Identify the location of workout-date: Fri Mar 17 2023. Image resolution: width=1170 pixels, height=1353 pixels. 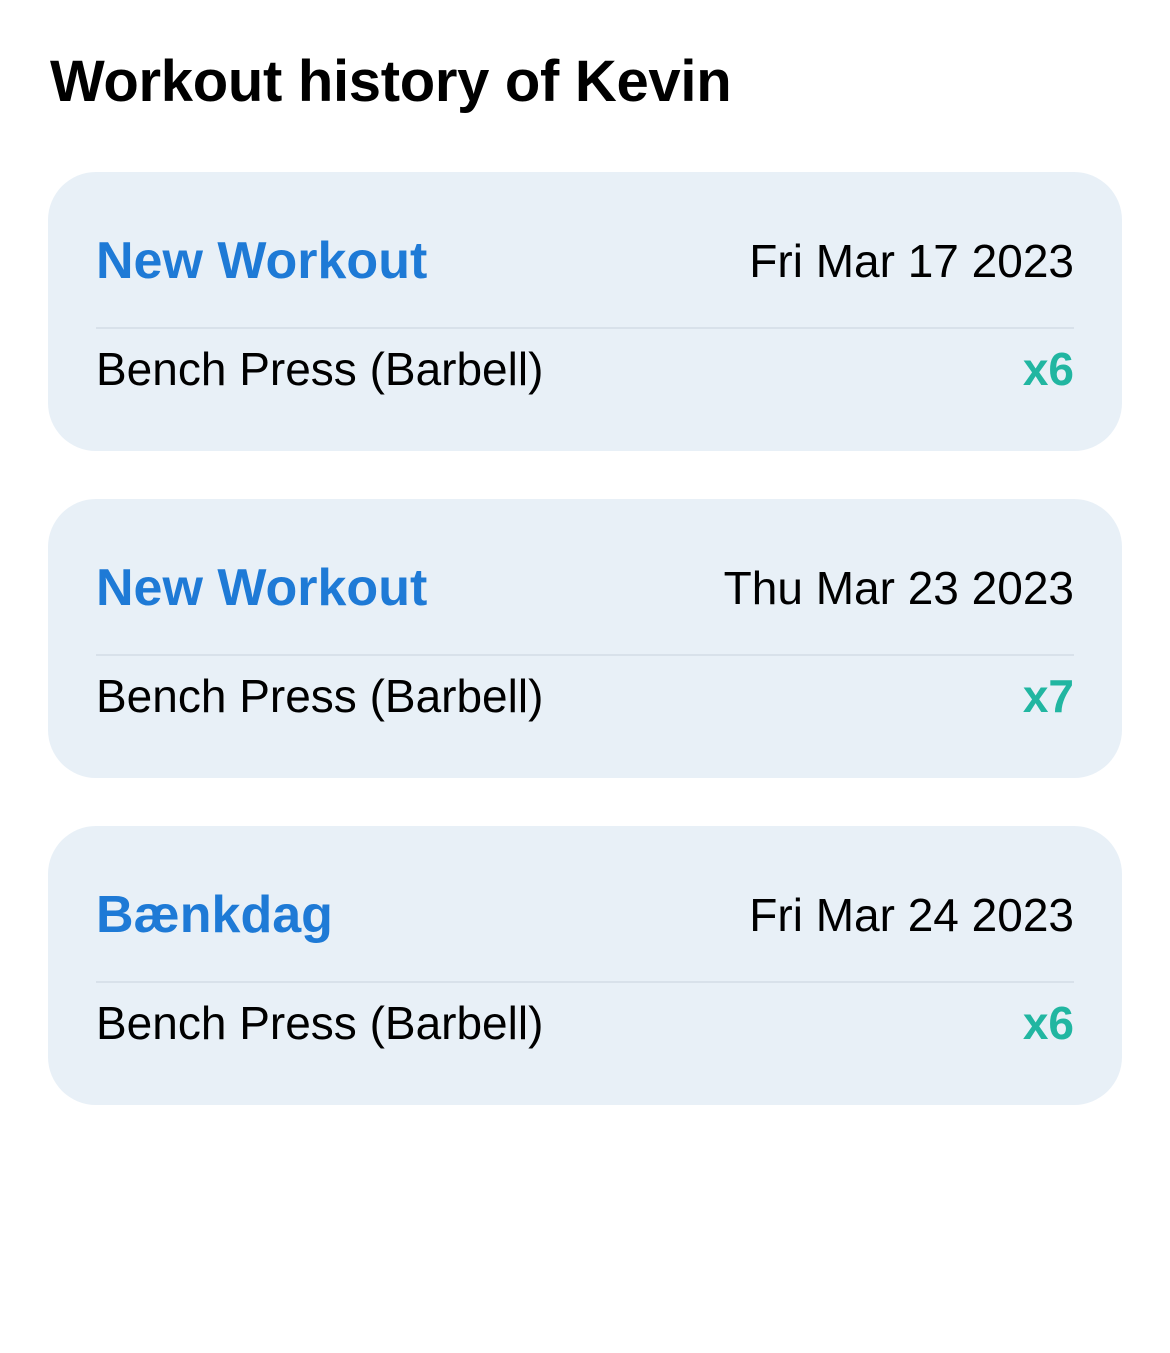
(911, 260).